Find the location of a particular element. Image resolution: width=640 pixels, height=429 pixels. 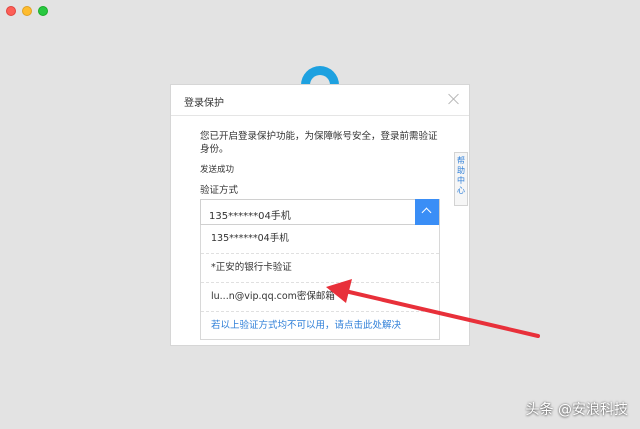

watermark-text: 头条 @安浪科技 is located at coordinates (576, 410).